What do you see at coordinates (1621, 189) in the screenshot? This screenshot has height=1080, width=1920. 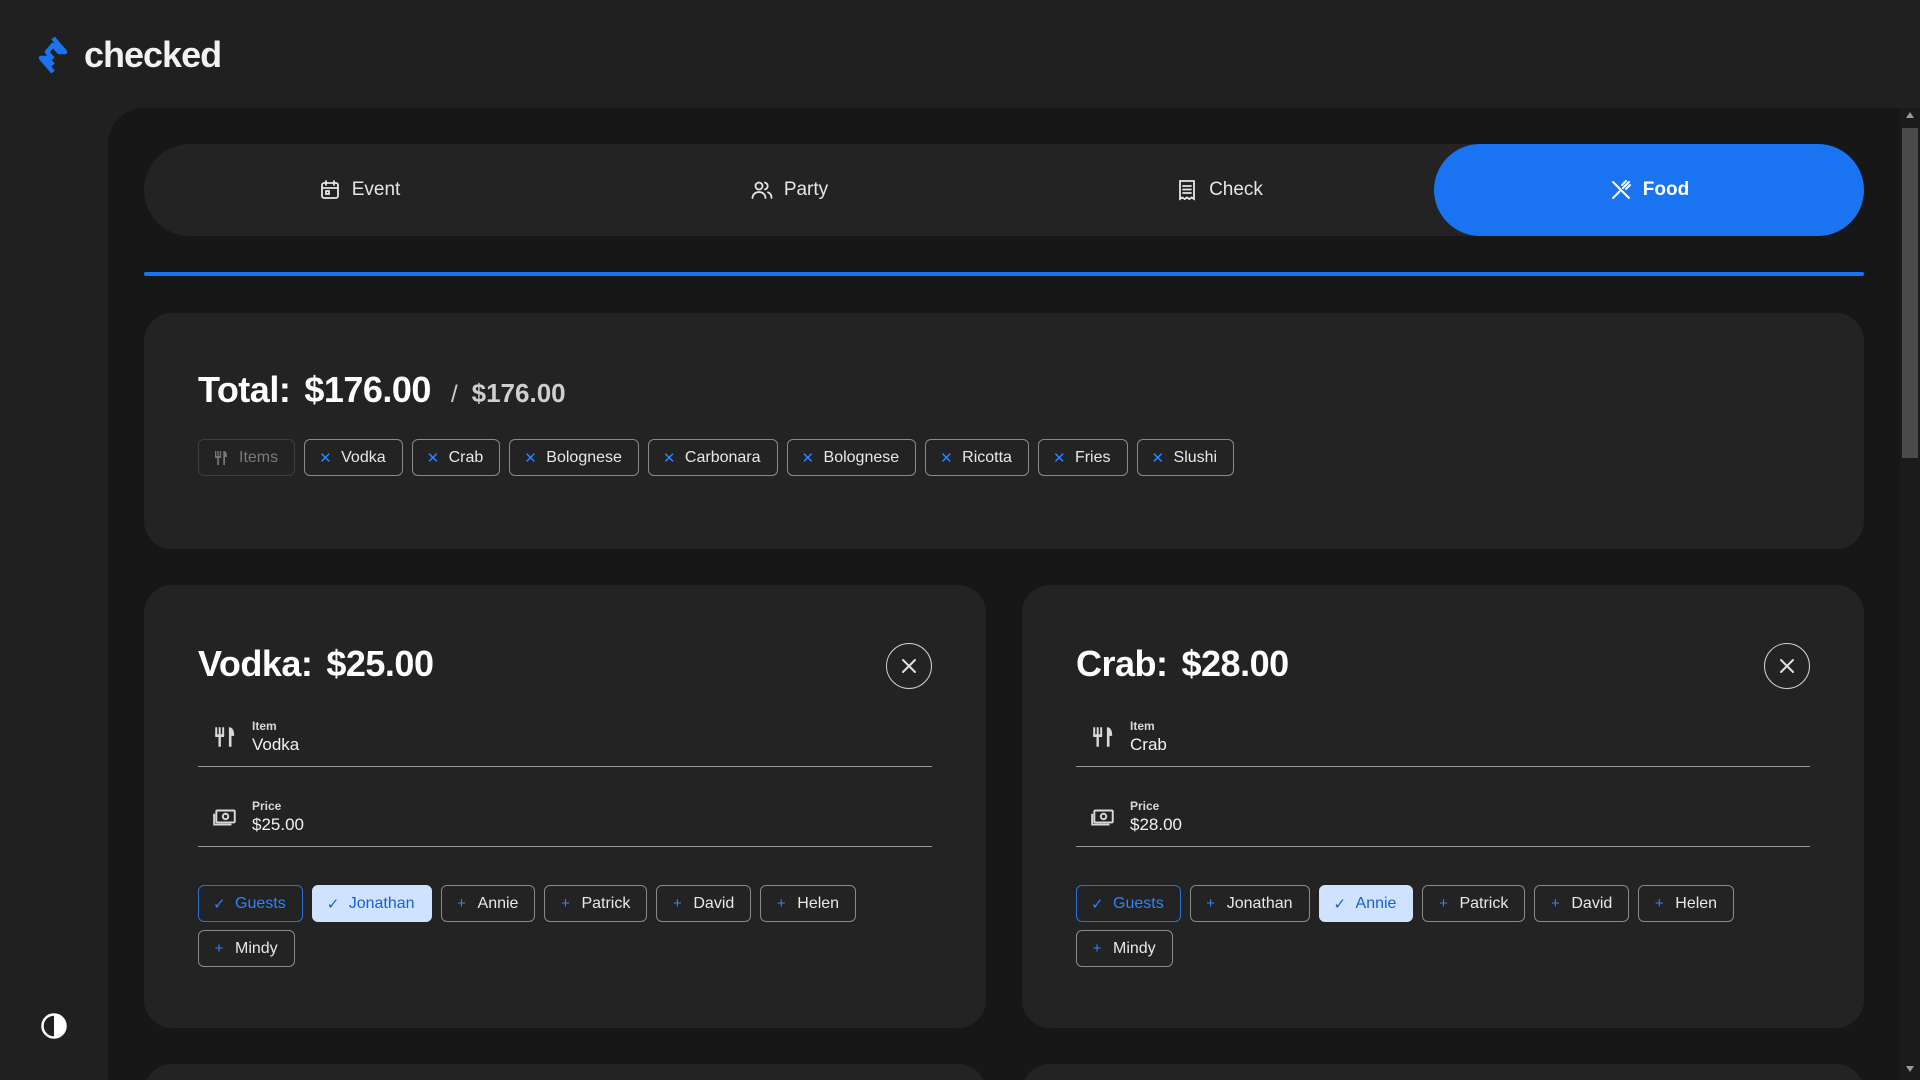 I see `utensils-crossed-icon` at bounding box center [1621, 189].